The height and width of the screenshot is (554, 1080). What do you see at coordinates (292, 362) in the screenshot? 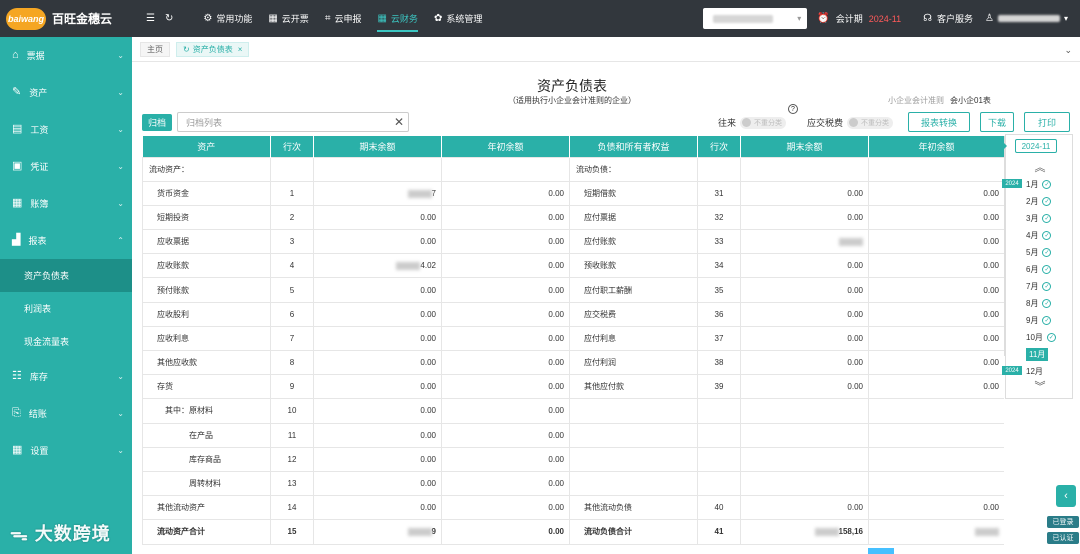
I see `asset-line: 8` at bounding box center [292, 362].